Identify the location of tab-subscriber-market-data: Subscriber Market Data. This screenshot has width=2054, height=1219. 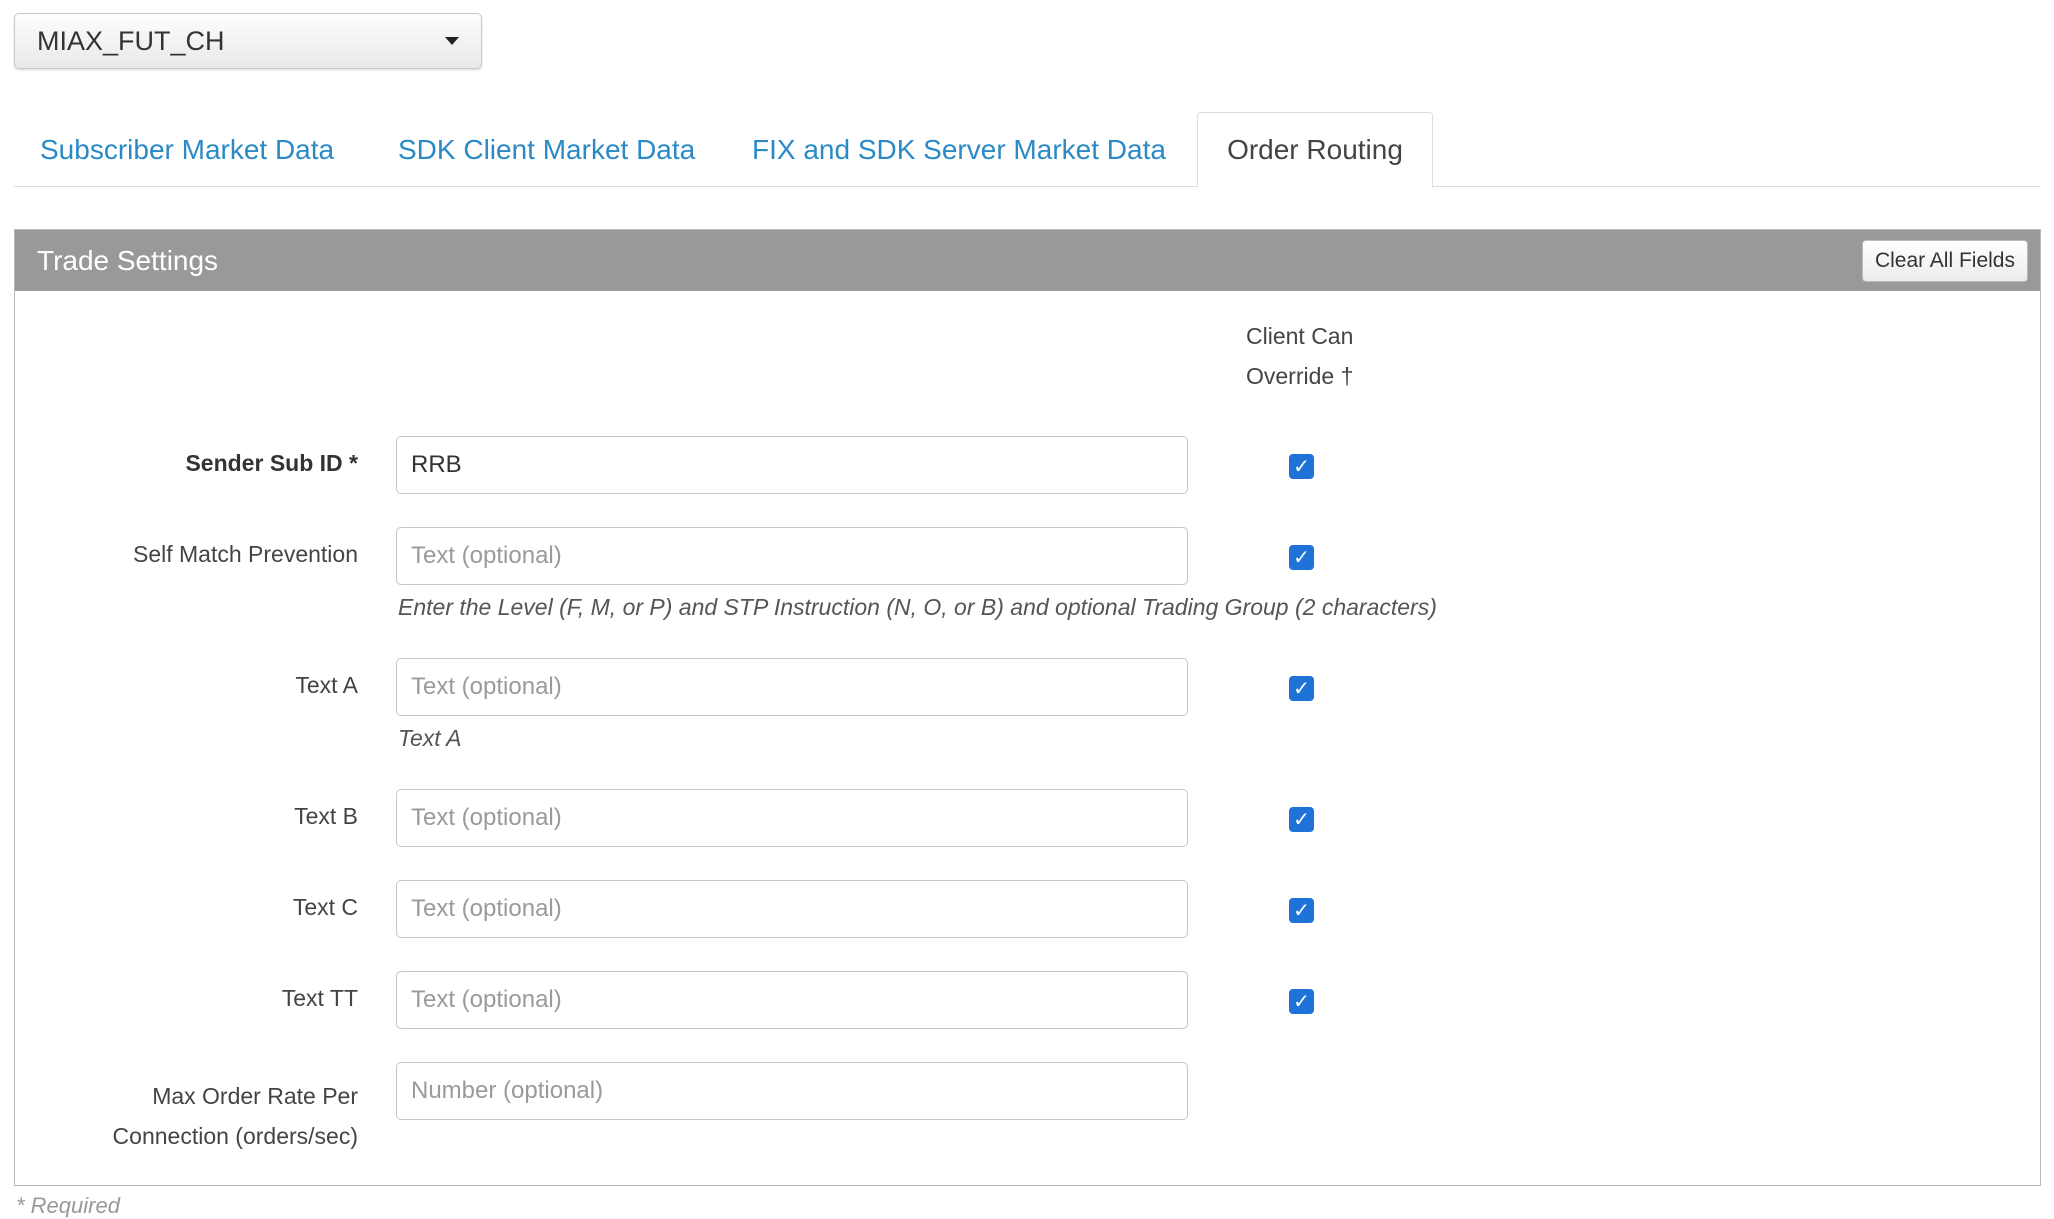
(187, 149).